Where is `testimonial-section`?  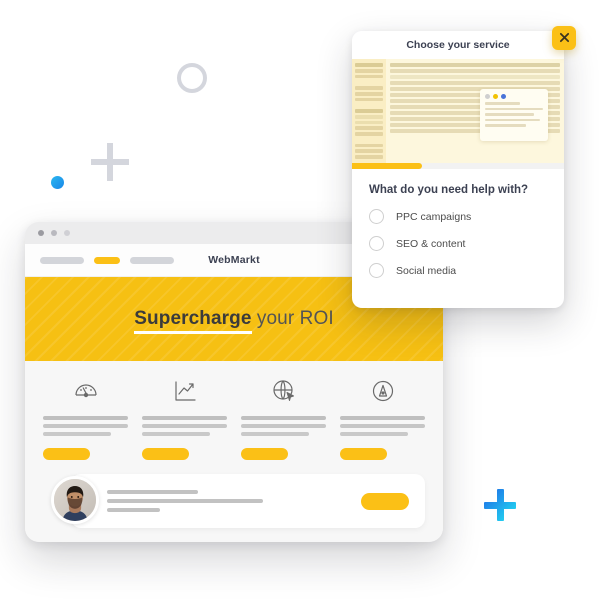 testimonial-section is located at coordinates (234, 505).